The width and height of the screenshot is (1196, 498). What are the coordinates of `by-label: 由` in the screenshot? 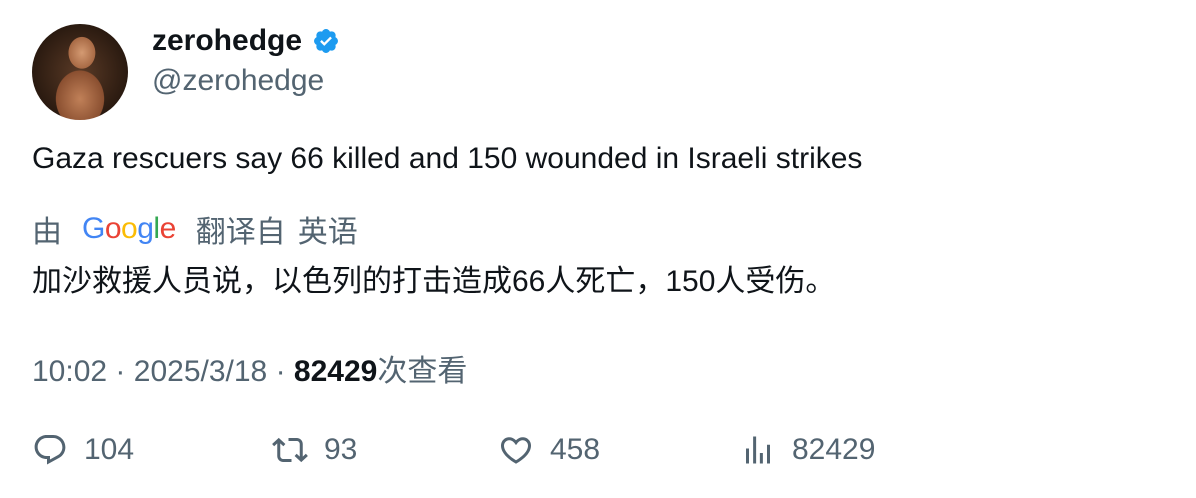 It's located at (47, 232).